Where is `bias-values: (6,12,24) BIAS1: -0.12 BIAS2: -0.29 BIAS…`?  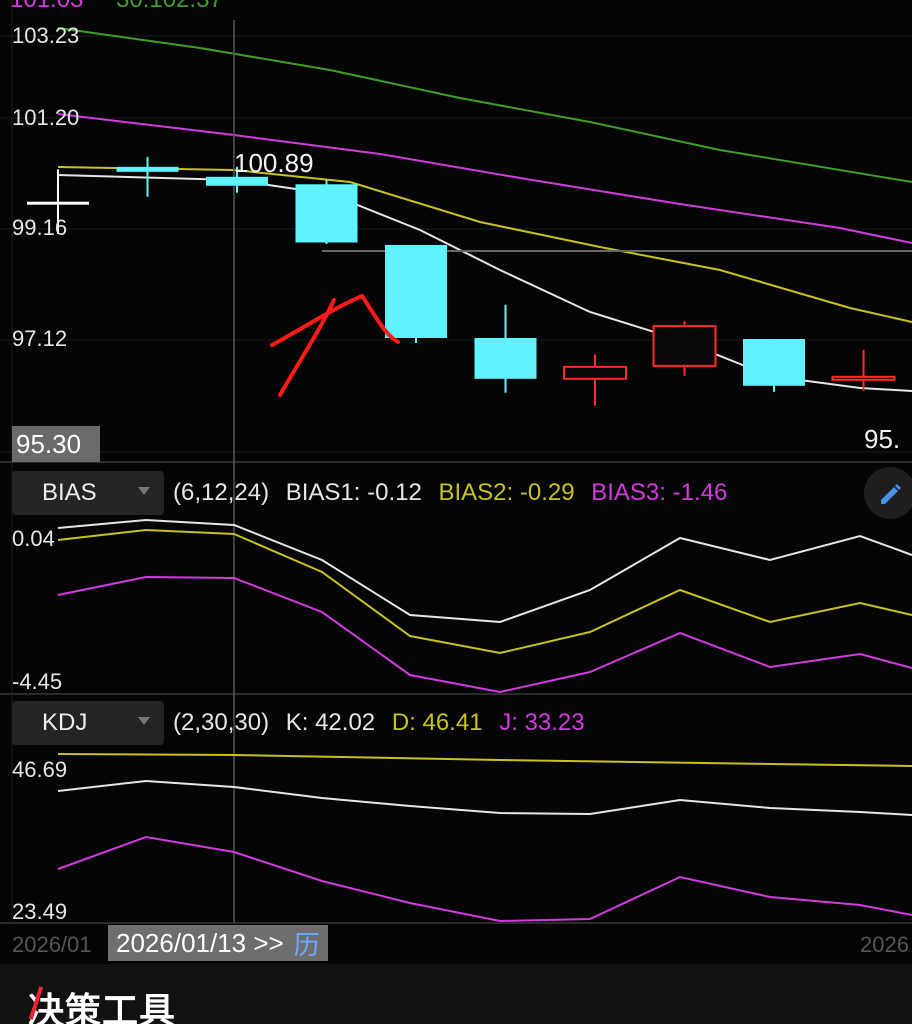
bias-values: (6,12,24) BIAS1: -0.12 BIAS2: -0.29 BIAS… is located at coordinates (455, 493).